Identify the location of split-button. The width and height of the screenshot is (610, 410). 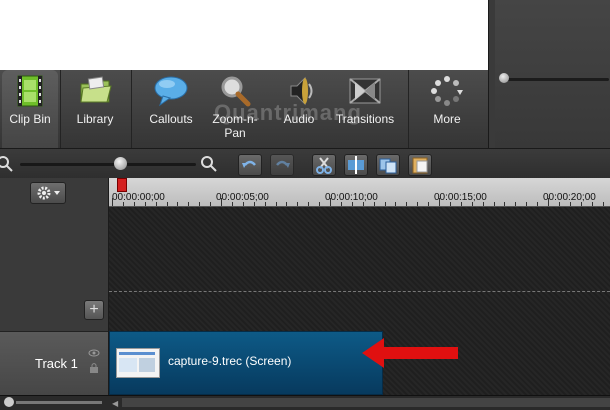
(356, 165).